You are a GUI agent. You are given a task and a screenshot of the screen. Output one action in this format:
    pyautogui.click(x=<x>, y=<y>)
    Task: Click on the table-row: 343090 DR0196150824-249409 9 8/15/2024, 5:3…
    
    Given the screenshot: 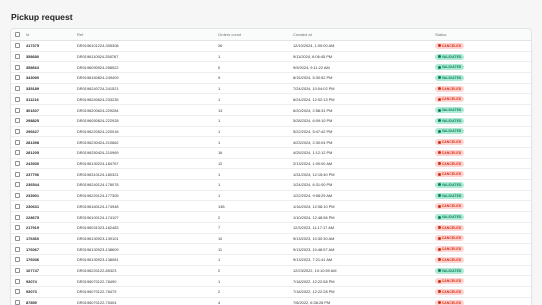 What is the action you would take?
    pyautogui.click(x=271, y=78)
    